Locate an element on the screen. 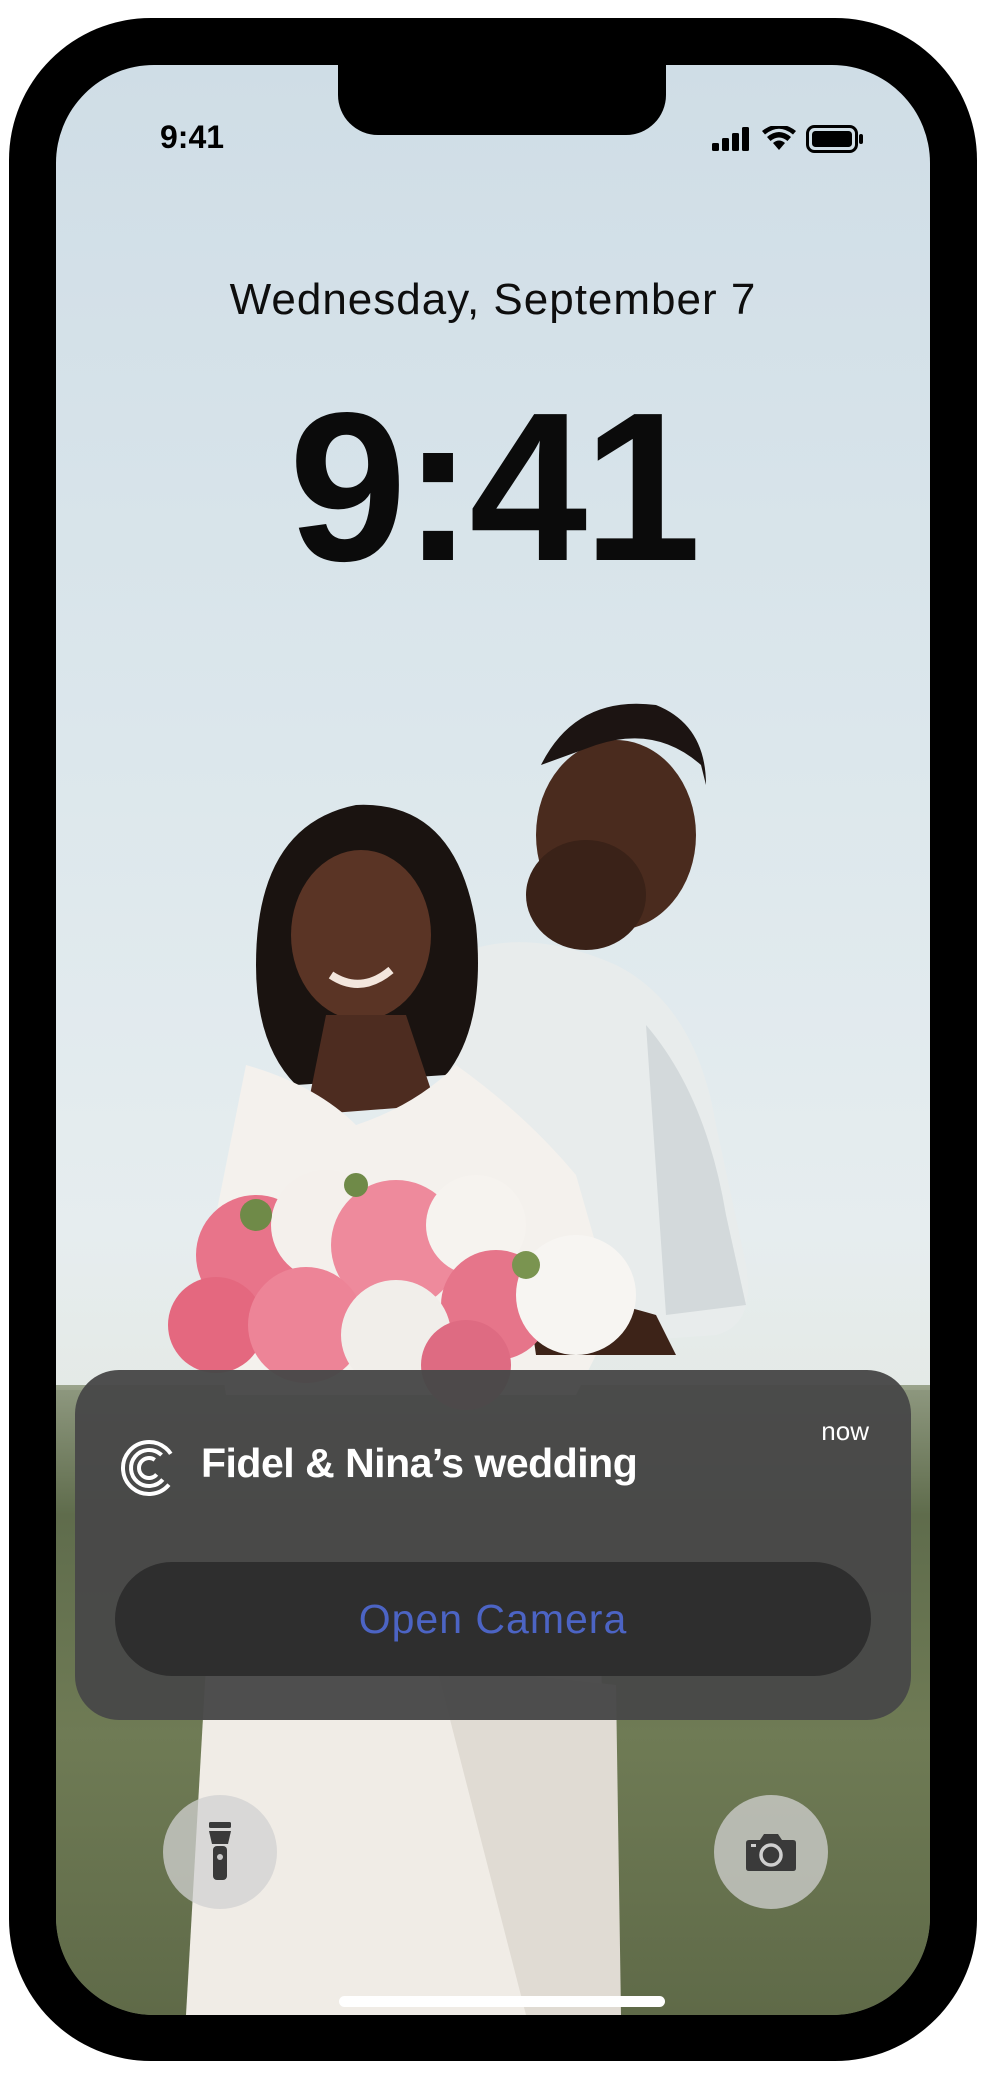 This screenshot has width=986, height=2081. flashlight-icon is located at coordinates (220, 1851).